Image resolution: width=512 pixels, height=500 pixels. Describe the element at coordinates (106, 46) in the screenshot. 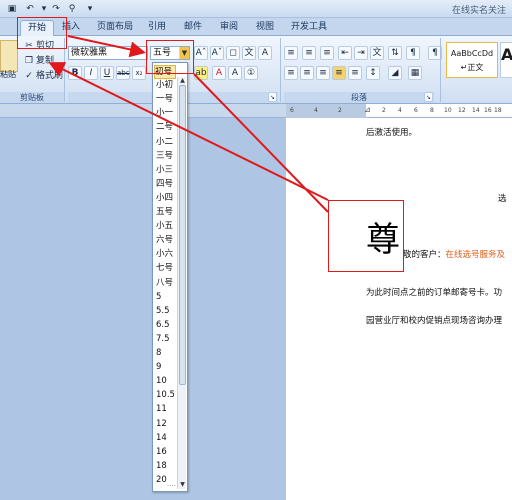

I see `arrow-to-font-size` at that location.